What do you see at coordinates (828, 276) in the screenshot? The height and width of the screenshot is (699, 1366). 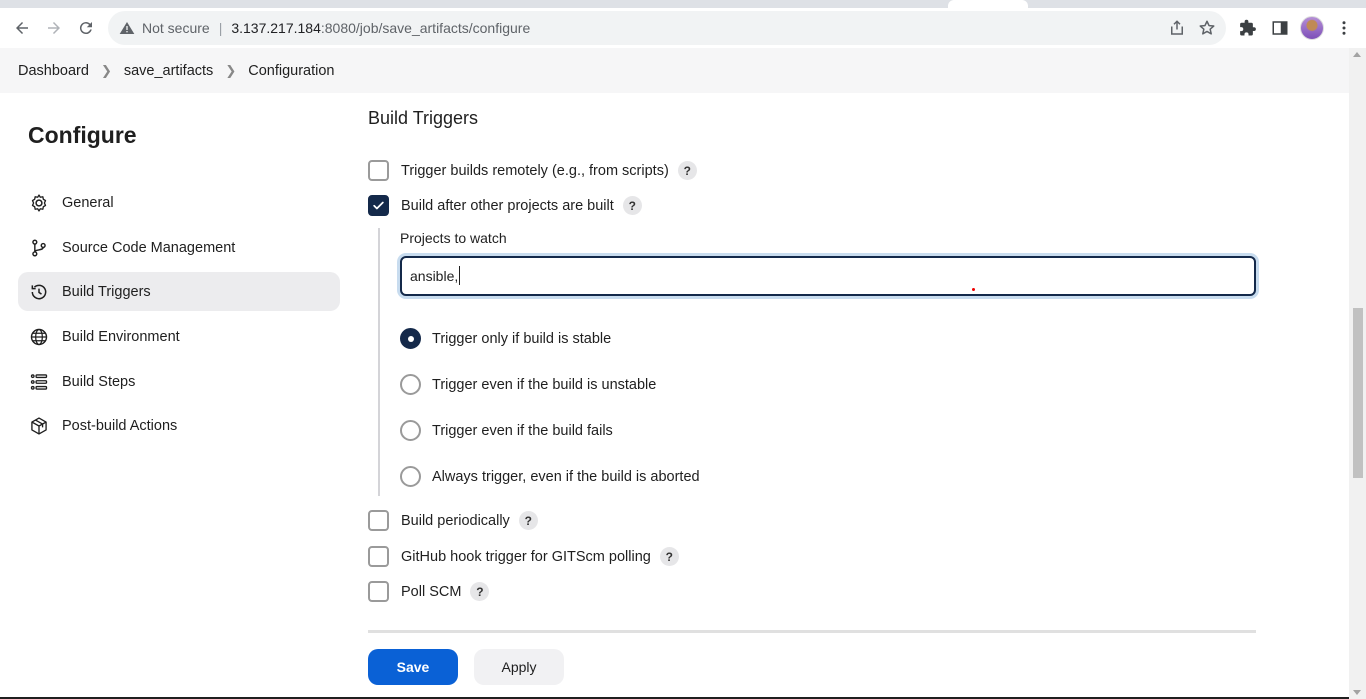 I see `projects-to-watch-input` at bounding box center [828, 276].